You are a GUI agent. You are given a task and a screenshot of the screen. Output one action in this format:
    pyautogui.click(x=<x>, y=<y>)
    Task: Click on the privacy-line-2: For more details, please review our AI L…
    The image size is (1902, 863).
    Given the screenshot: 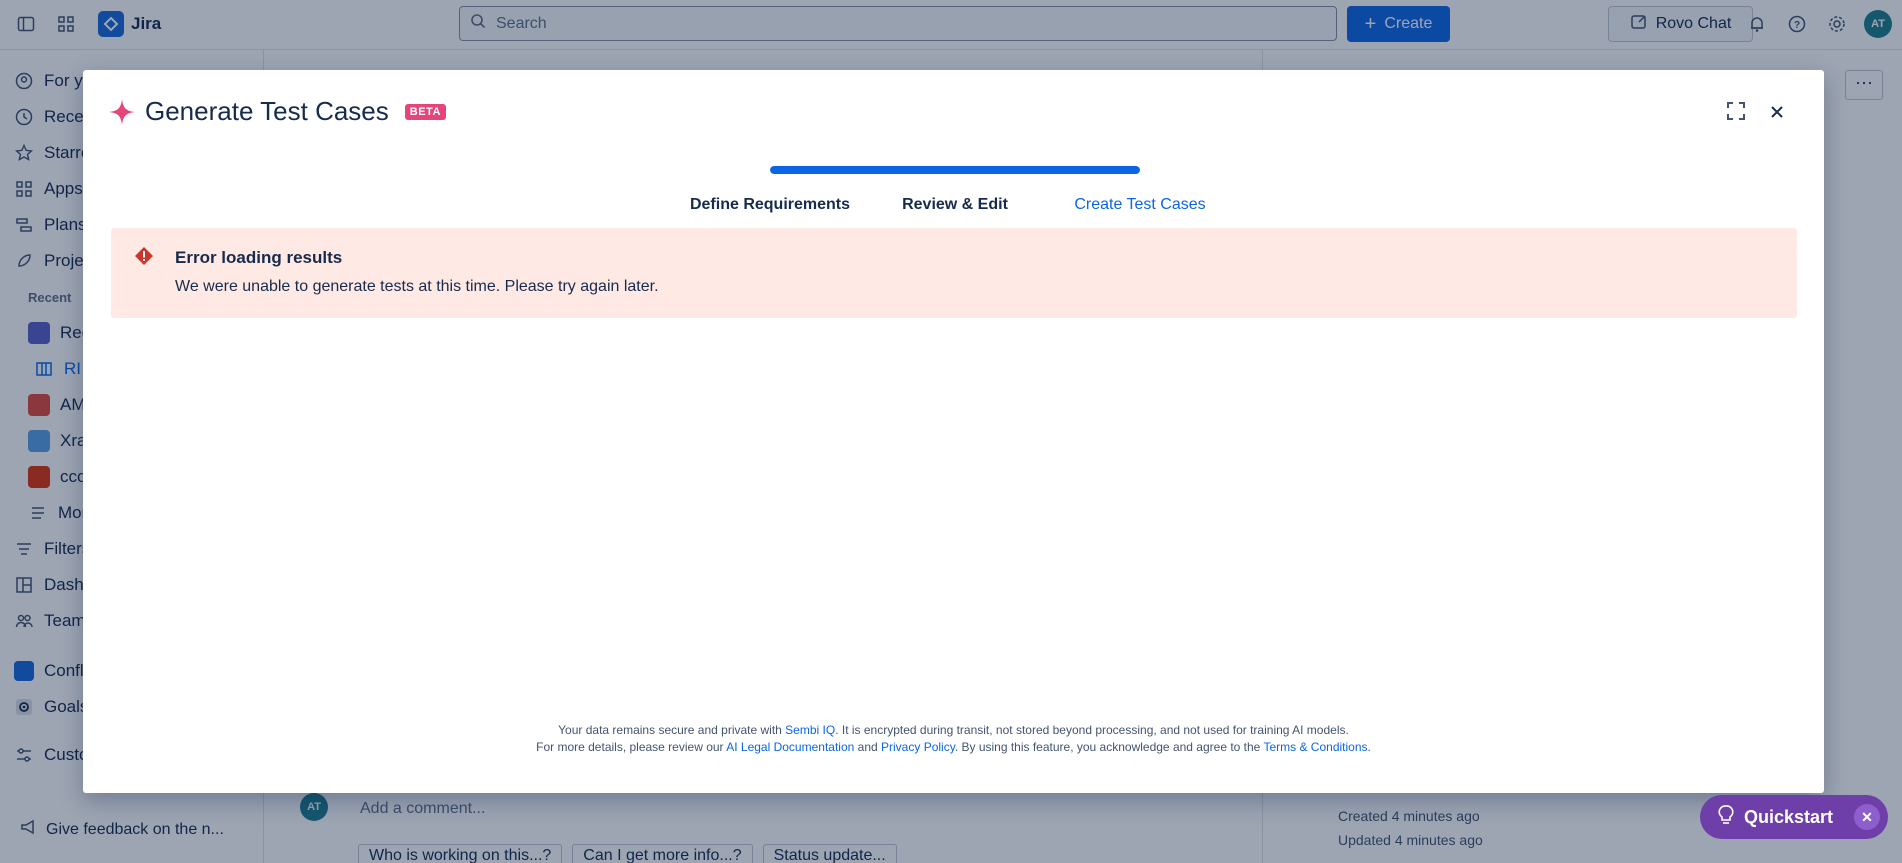 What is the action you would take?
    pyautogui.click(x=953, y=747)
    